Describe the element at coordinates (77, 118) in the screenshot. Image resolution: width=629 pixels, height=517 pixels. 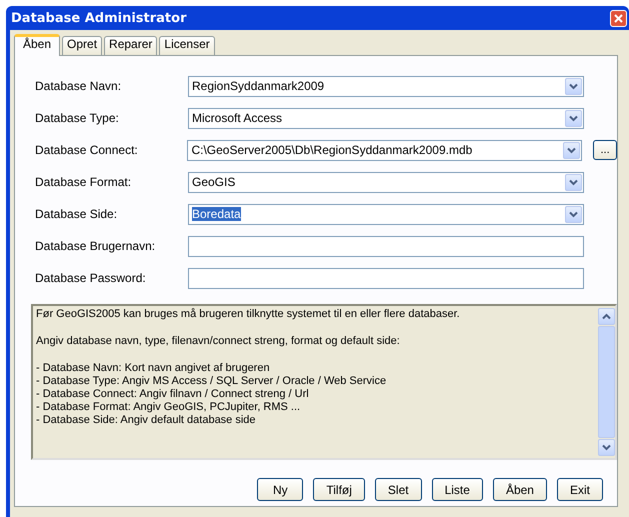
I see `field-label: Database Type:` at that location.